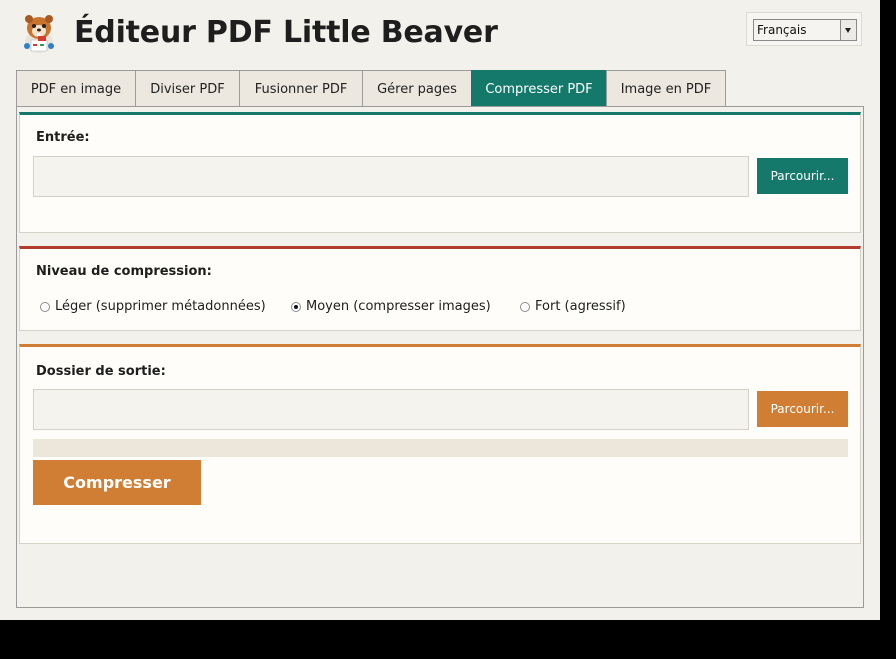 The height and width of the screenshot is (659, 896). Describe the element at coordinates (666, 88) in the screenshot. I see `tab-image-to-pdf: Image en PDF` at that location.